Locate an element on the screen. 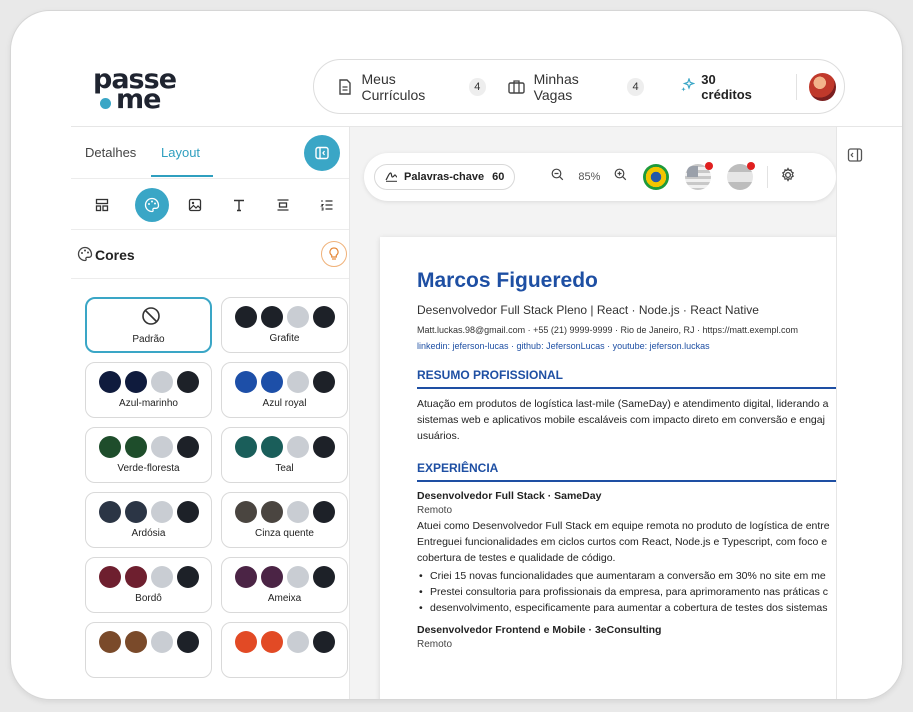 The height and width of the screenshot is (712, 913). palette-label: Bordô is located at coordinates (148, 598).